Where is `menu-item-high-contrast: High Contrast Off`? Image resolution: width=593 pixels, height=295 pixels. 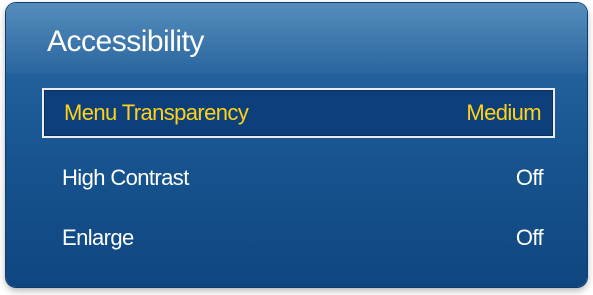 menu-item-high-contrast: High Contrast Off is located at coordinates (298, 178).